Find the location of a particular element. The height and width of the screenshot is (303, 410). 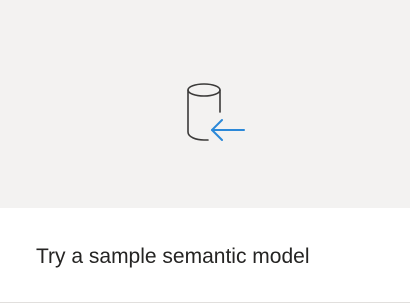

database-import-icon is located at coordinates (214, 112).